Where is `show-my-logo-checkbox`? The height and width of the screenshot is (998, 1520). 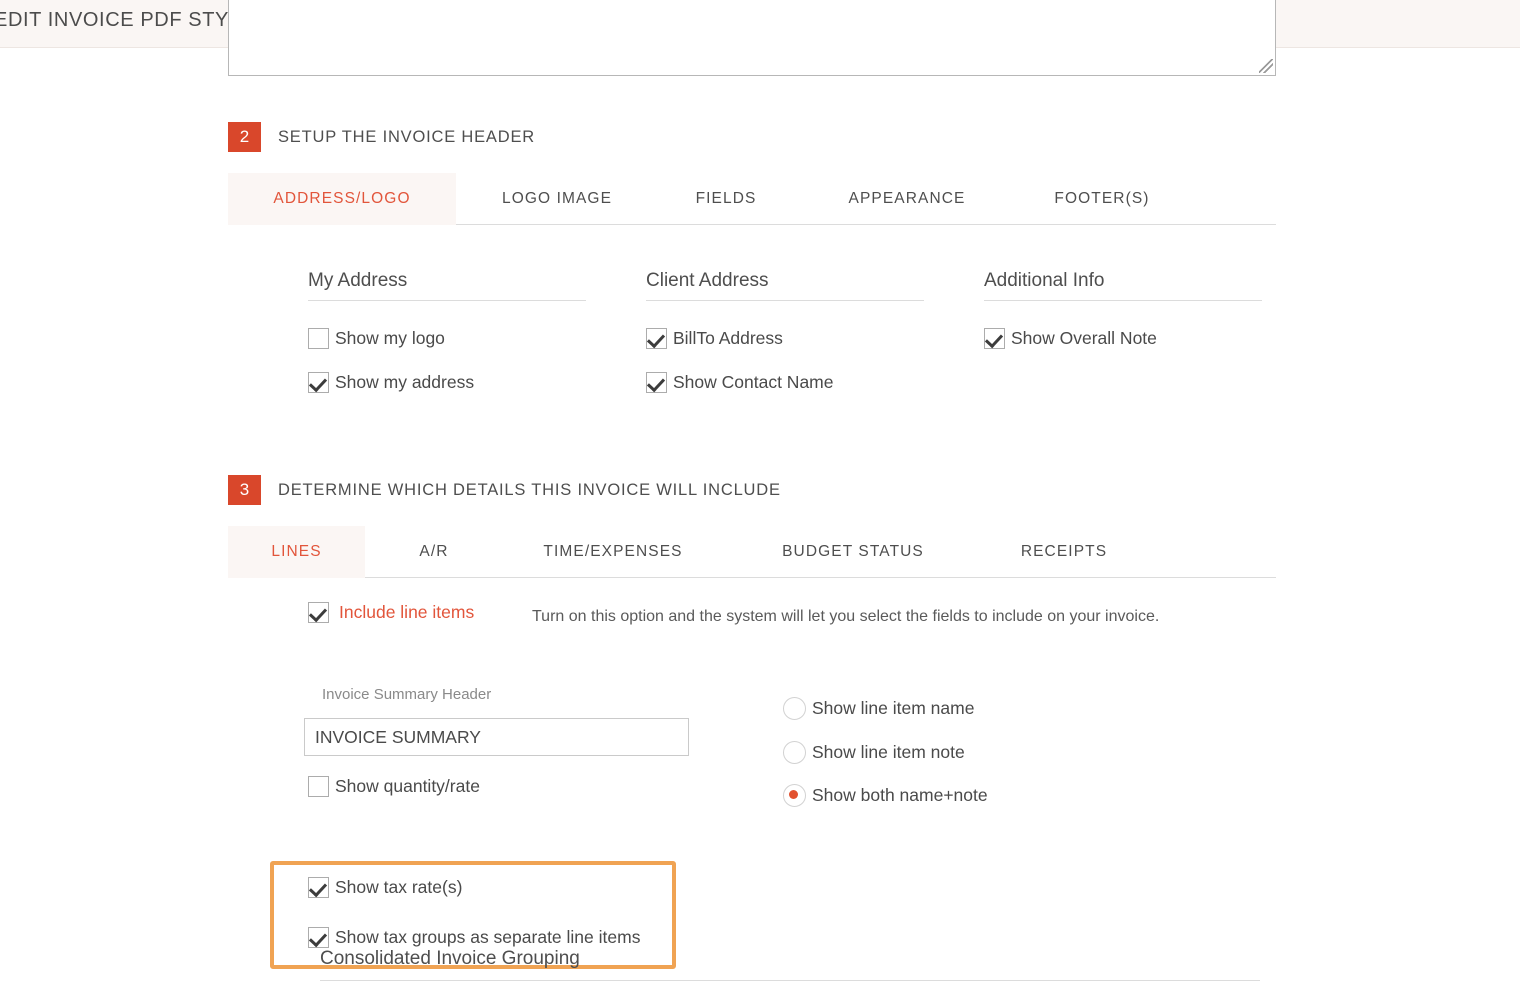 show-my-logo-checkbox is located at coordinates (318, 338).